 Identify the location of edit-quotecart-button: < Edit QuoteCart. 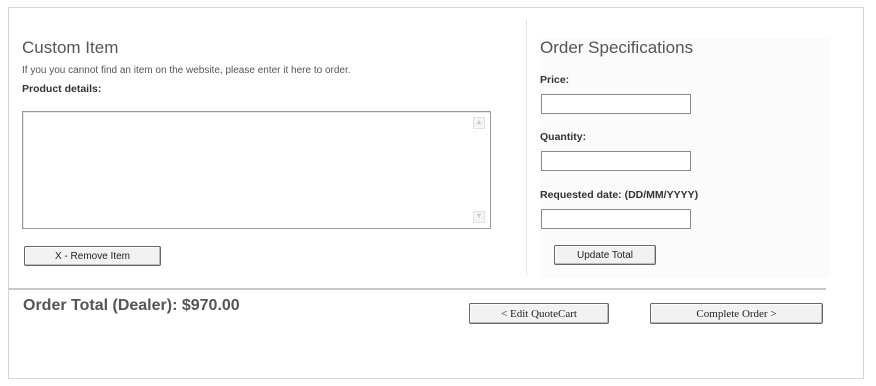
(539, 313).